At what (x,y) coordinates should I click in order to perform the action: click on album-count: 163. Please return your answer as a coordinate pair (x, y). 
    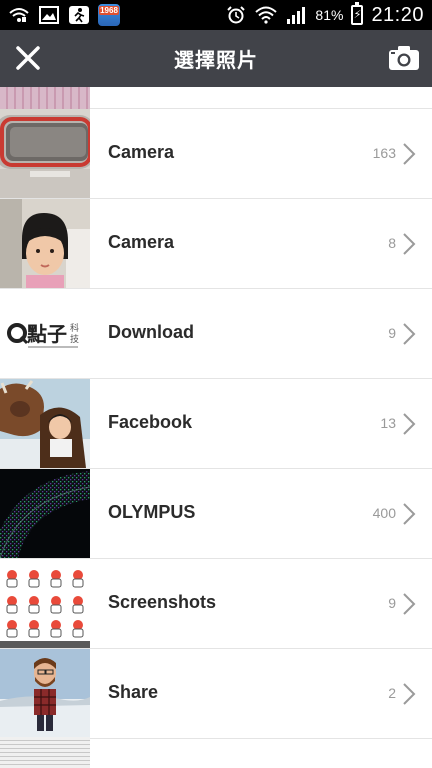
    Looking at the image, I should click on (384, 153).